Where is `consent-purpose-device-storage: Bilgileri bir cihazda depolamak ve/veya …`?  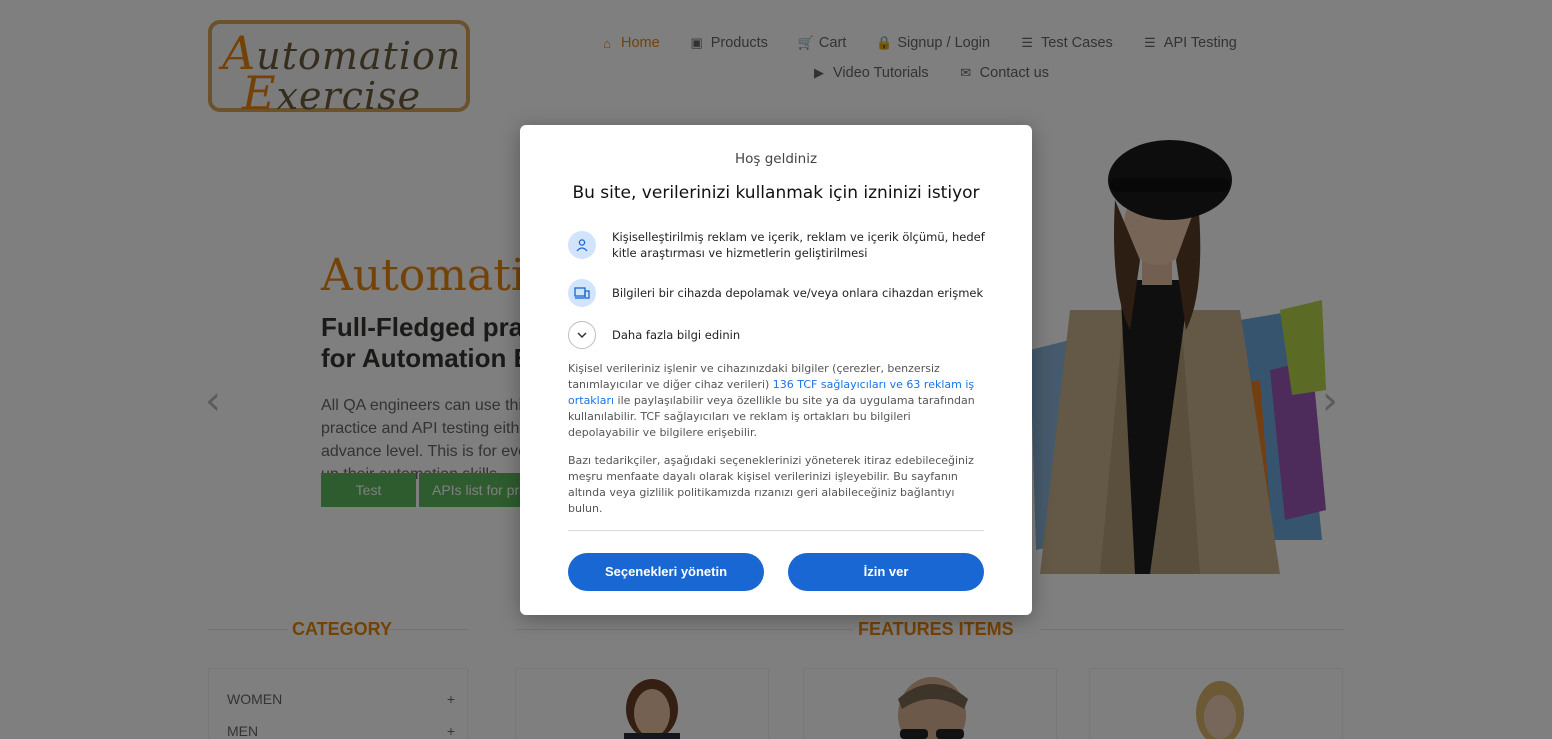 consent-purpose-device-storage: Bilgileri bir cihazda depolamak ve/veya … is located at coordinates (778, 293).